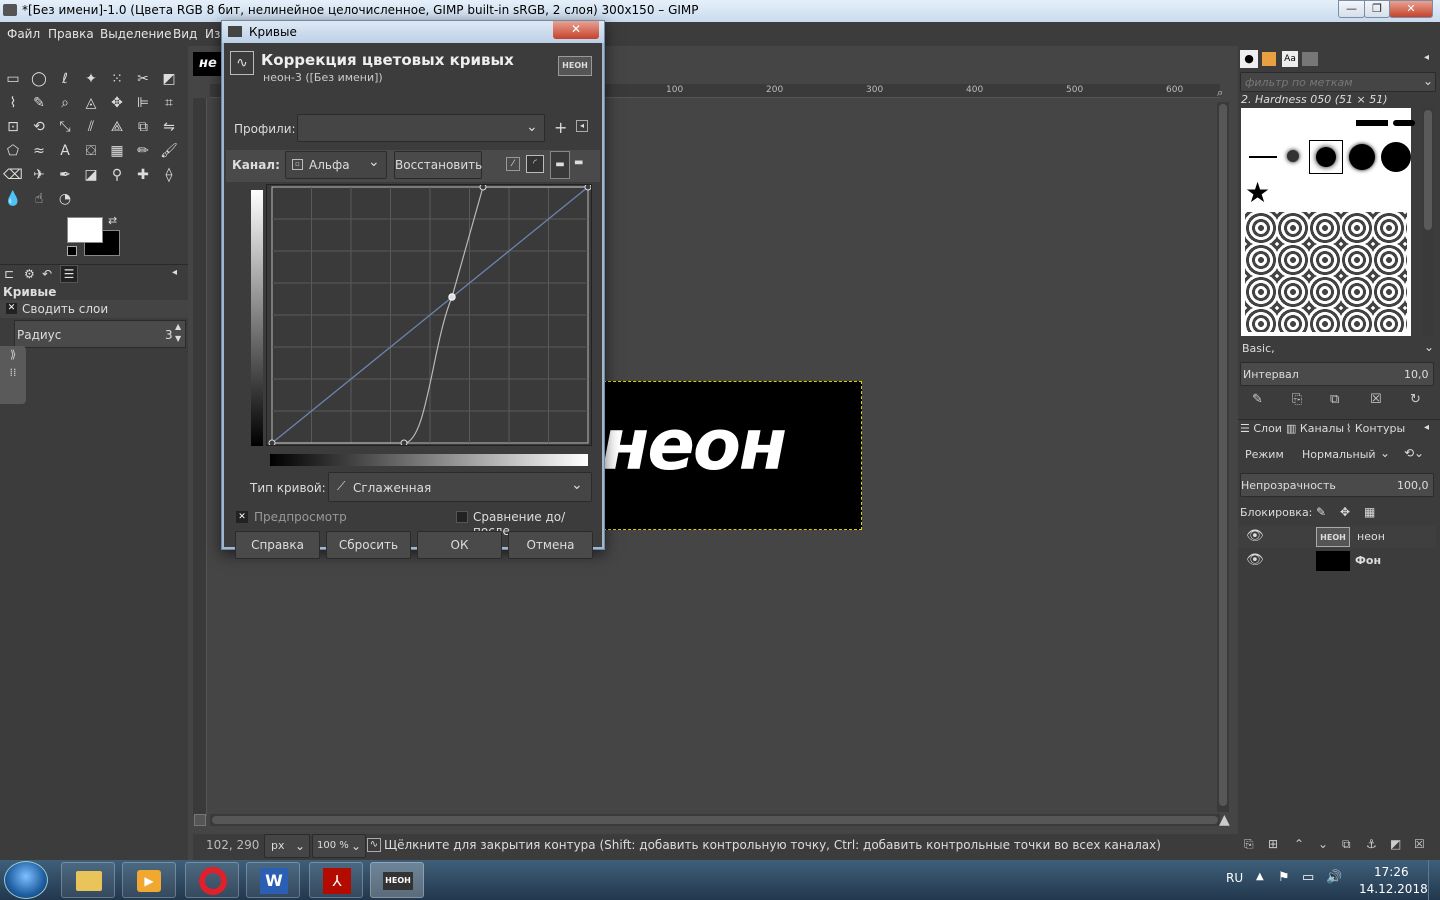 The height and width of the screenshot is (900, 1440). Describe the element at coordinates (1419, 844) in the screenshot. I see `delete-layer-icon: ☒` at that location.